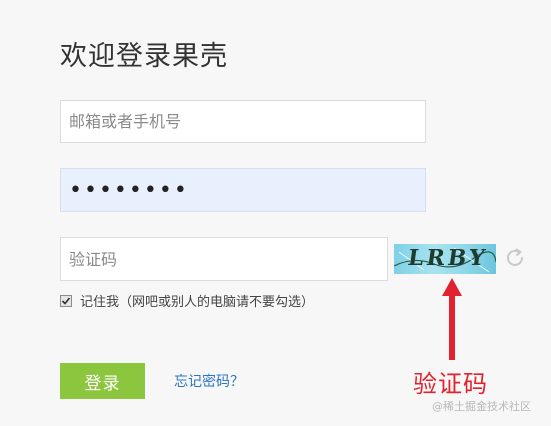  Describe the element at coordinates (450, 384) in the screenshot. I see `annotation-label: 验证码` at that location.